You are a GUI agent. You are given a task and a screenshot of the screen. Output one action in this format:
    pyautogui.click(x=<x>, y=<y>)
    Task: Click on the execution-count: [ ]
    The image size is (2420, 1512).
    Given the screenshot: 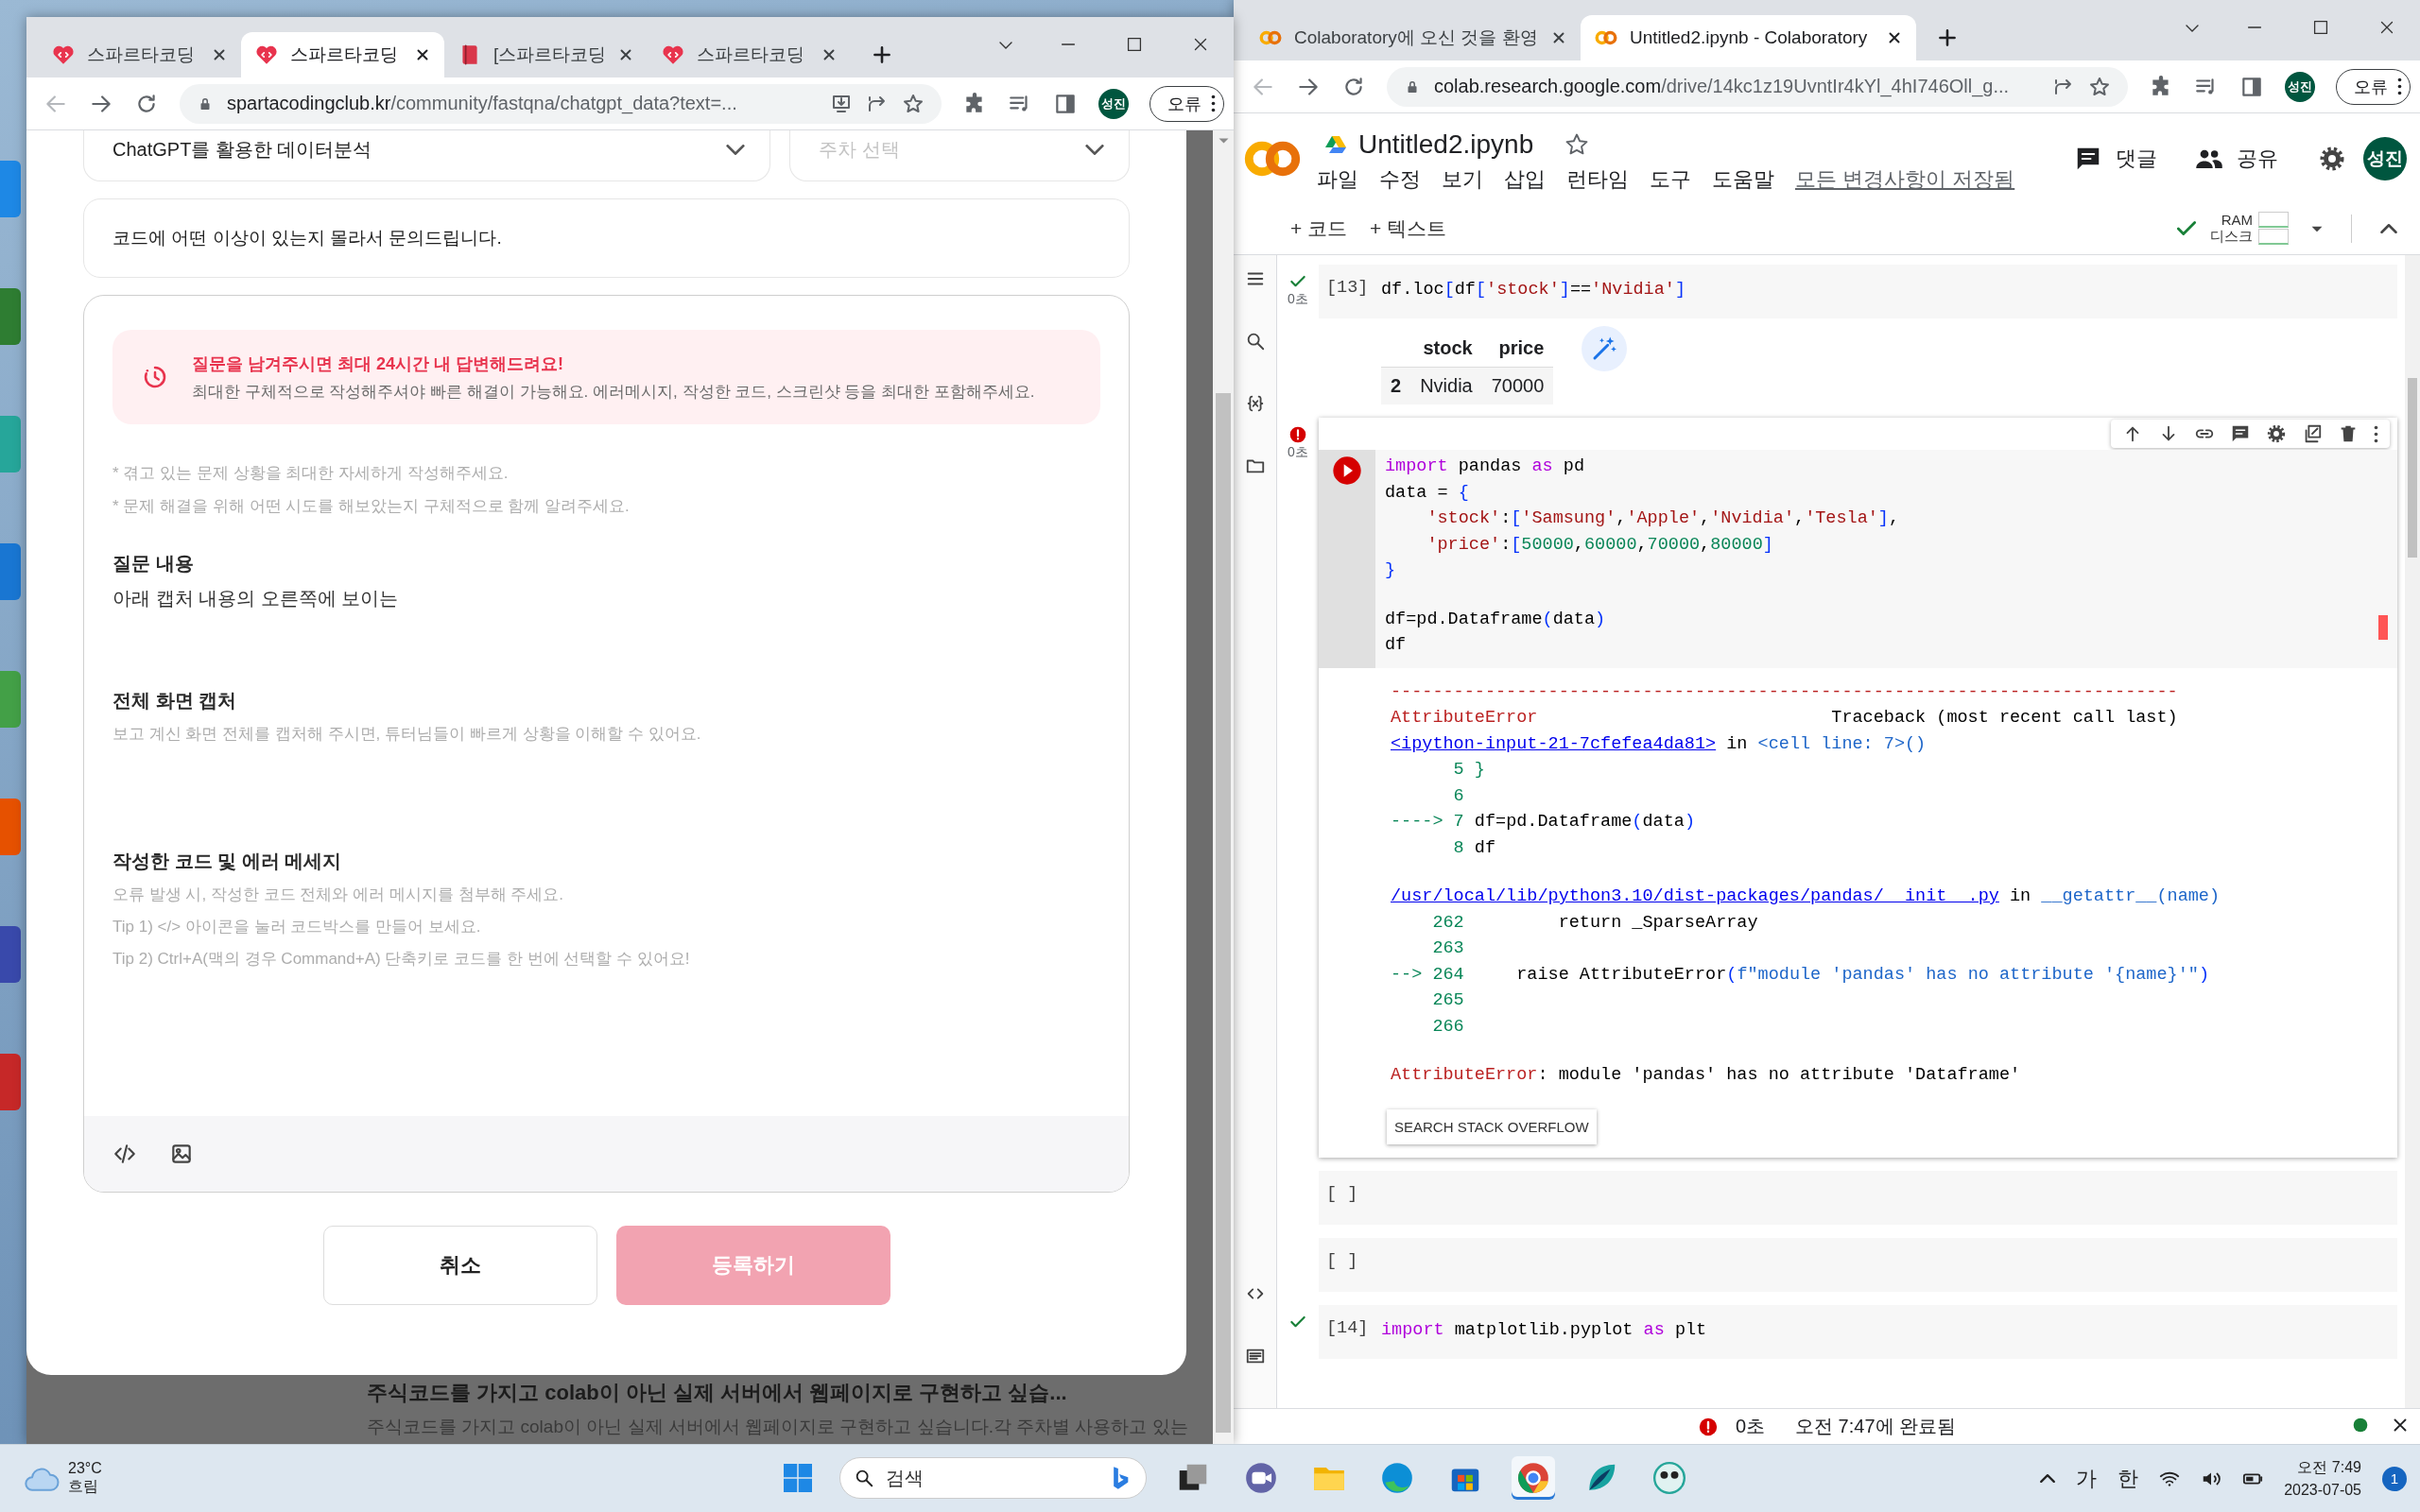 What is the action you would take?
    pyautogui.click(x=1342, y=1193)
    